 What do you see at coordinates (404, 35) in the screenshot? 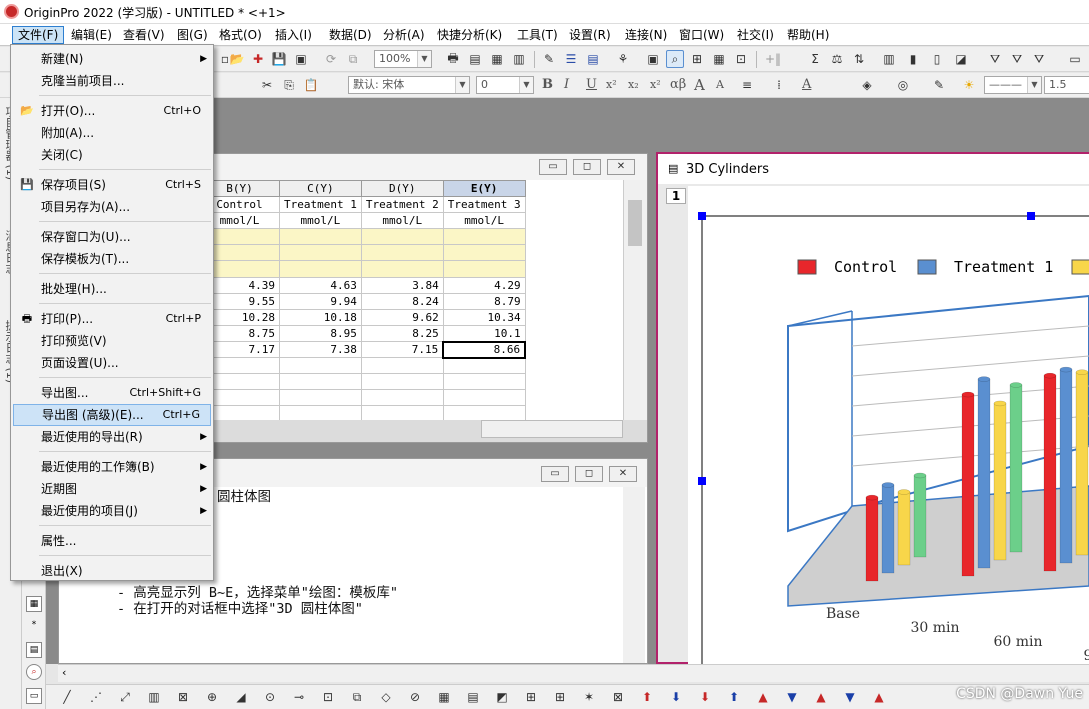
I see `menu-7: 分析(A)` at bounding box center [404, 35].